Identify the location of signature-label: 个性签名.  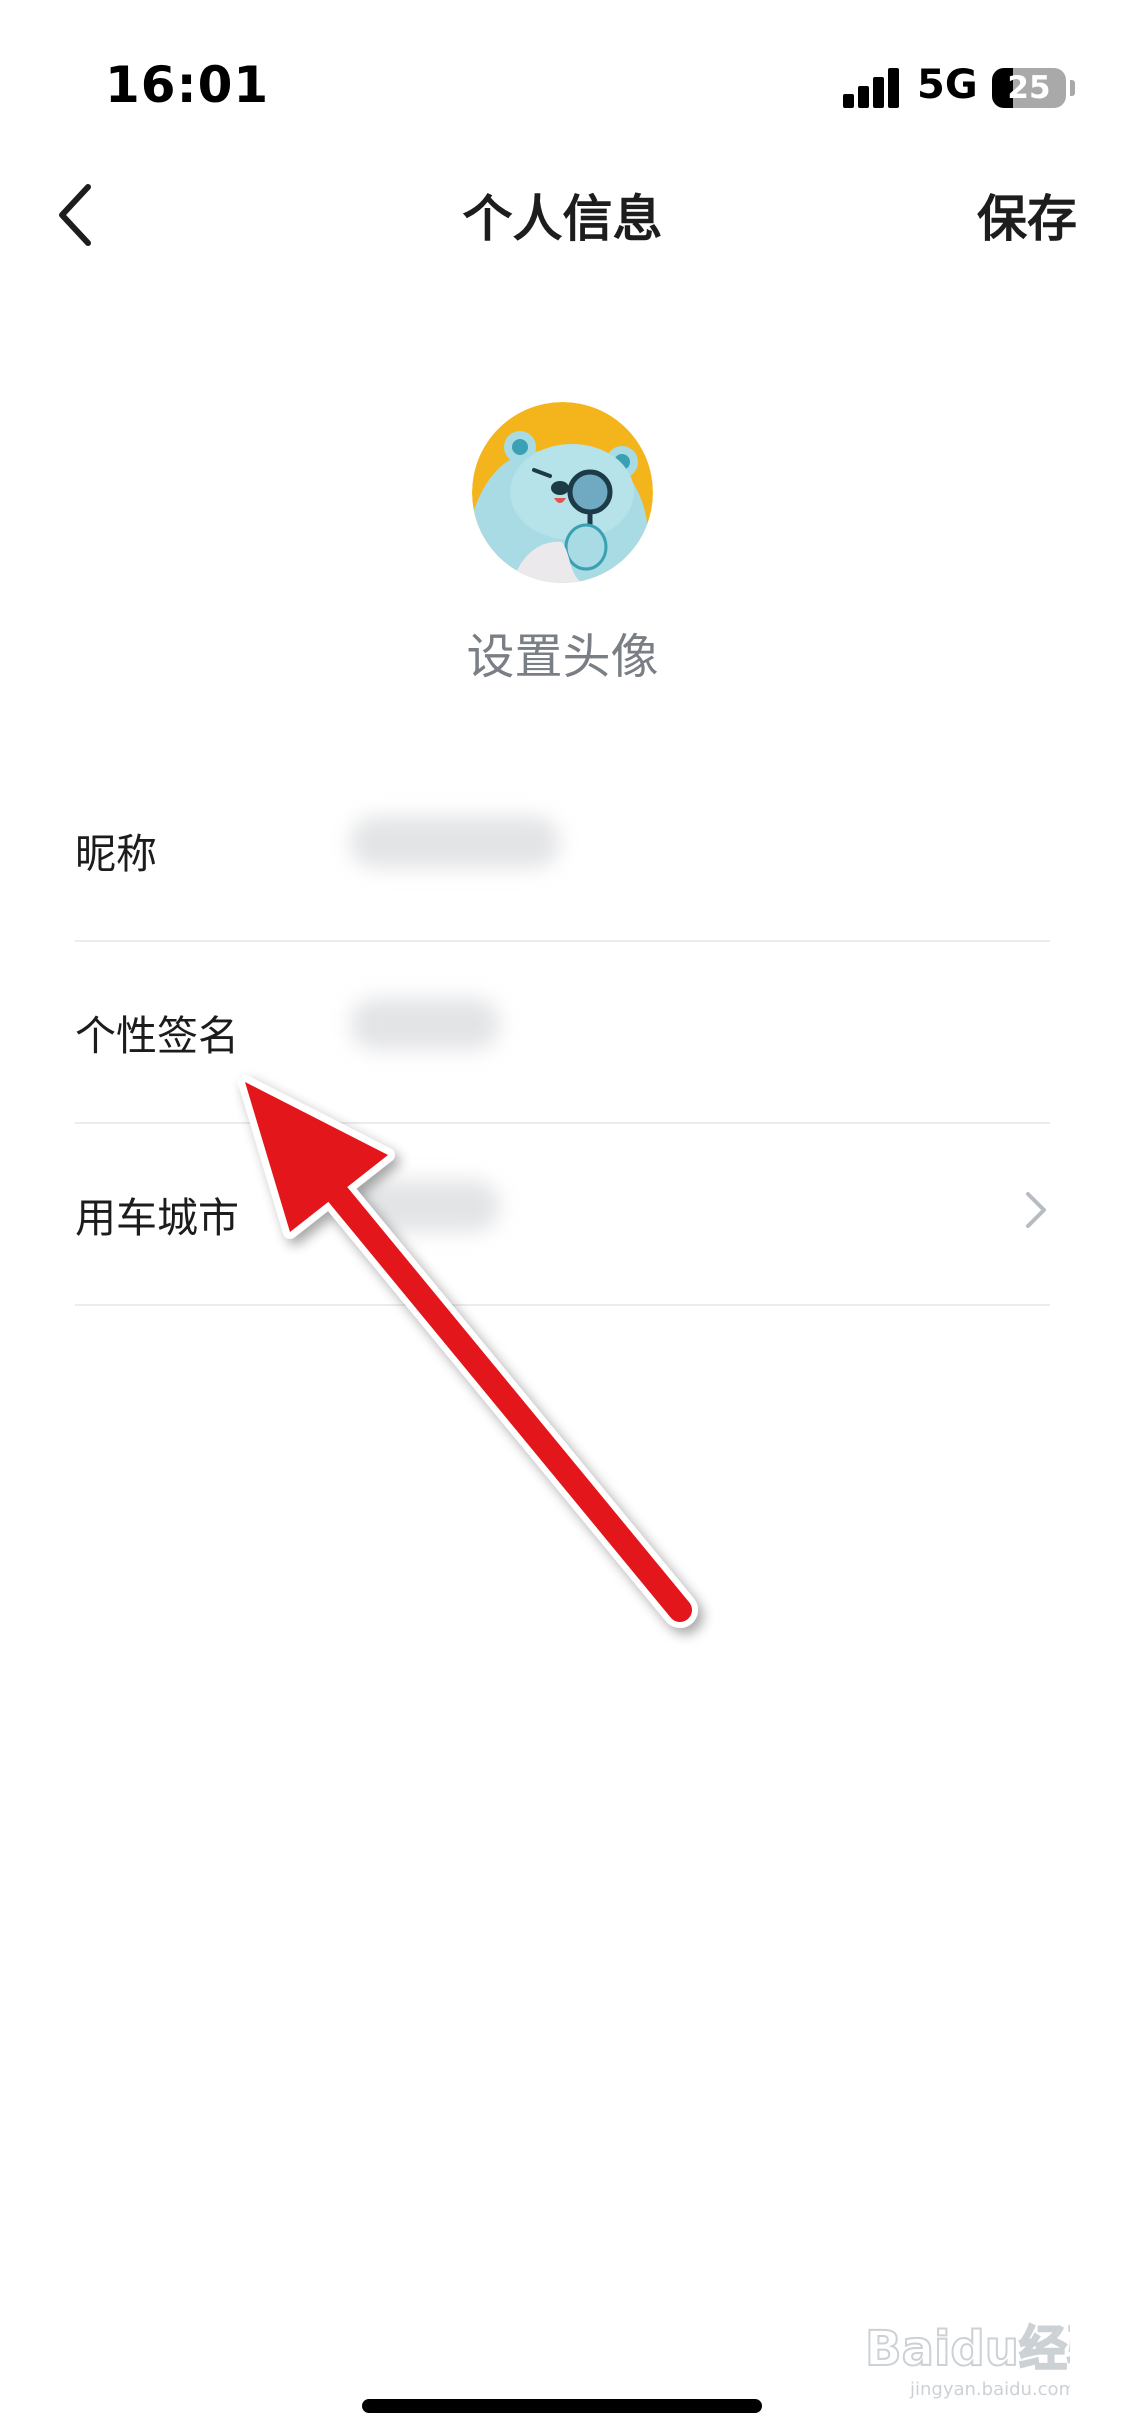
(157, 1036).